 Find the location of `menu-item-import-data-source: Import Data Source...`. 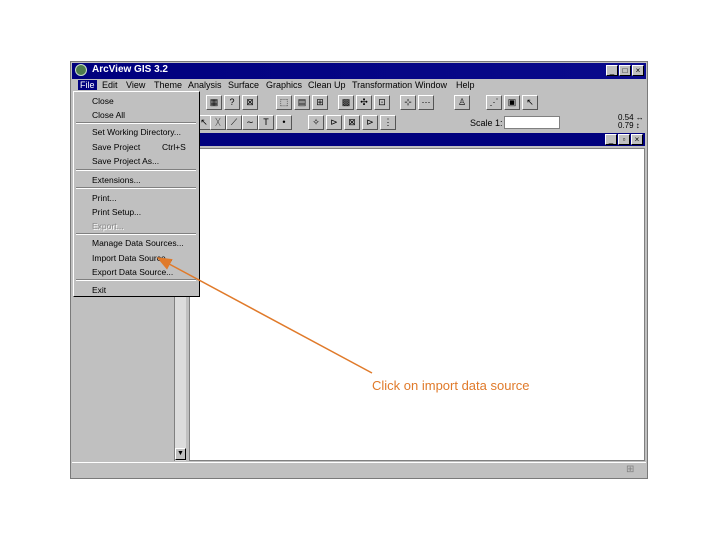

menu-item-import-data-source: Import Data Source... is located at coordinates (132, 258).